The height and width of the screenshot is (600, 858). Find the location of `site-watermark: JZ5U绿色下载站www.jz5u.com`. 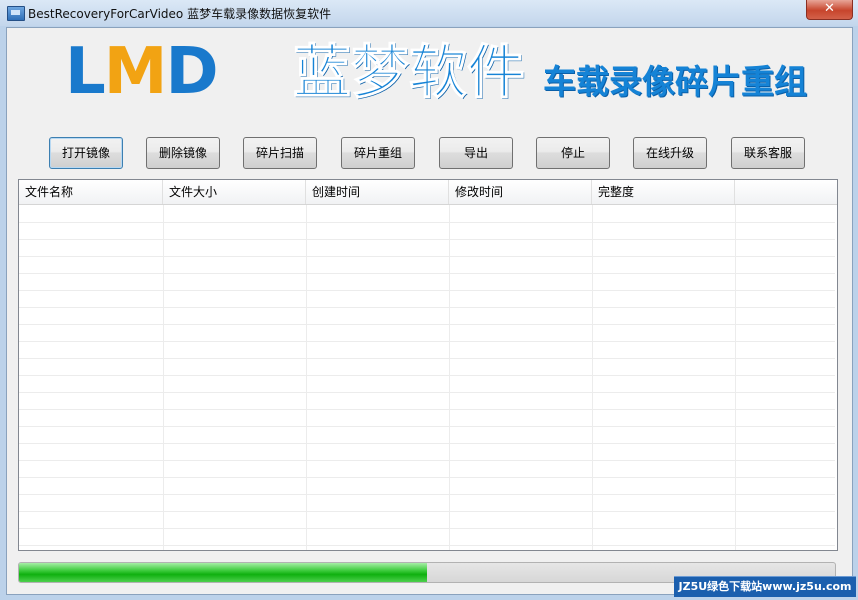

site-watermark: JZ5U绿色下载站www.jz5u.com is located at coordinates (765, 586).